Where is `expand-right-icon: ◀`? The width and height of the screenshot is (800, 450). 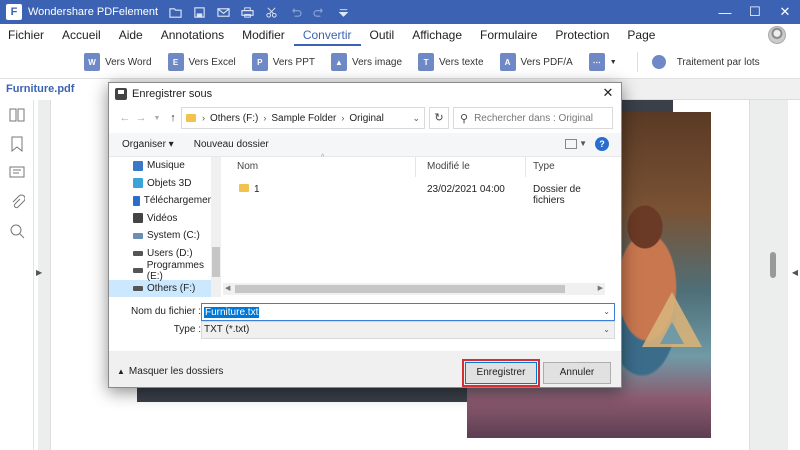 expand-right-icon: ◀ is located at coordinates (795, 272).